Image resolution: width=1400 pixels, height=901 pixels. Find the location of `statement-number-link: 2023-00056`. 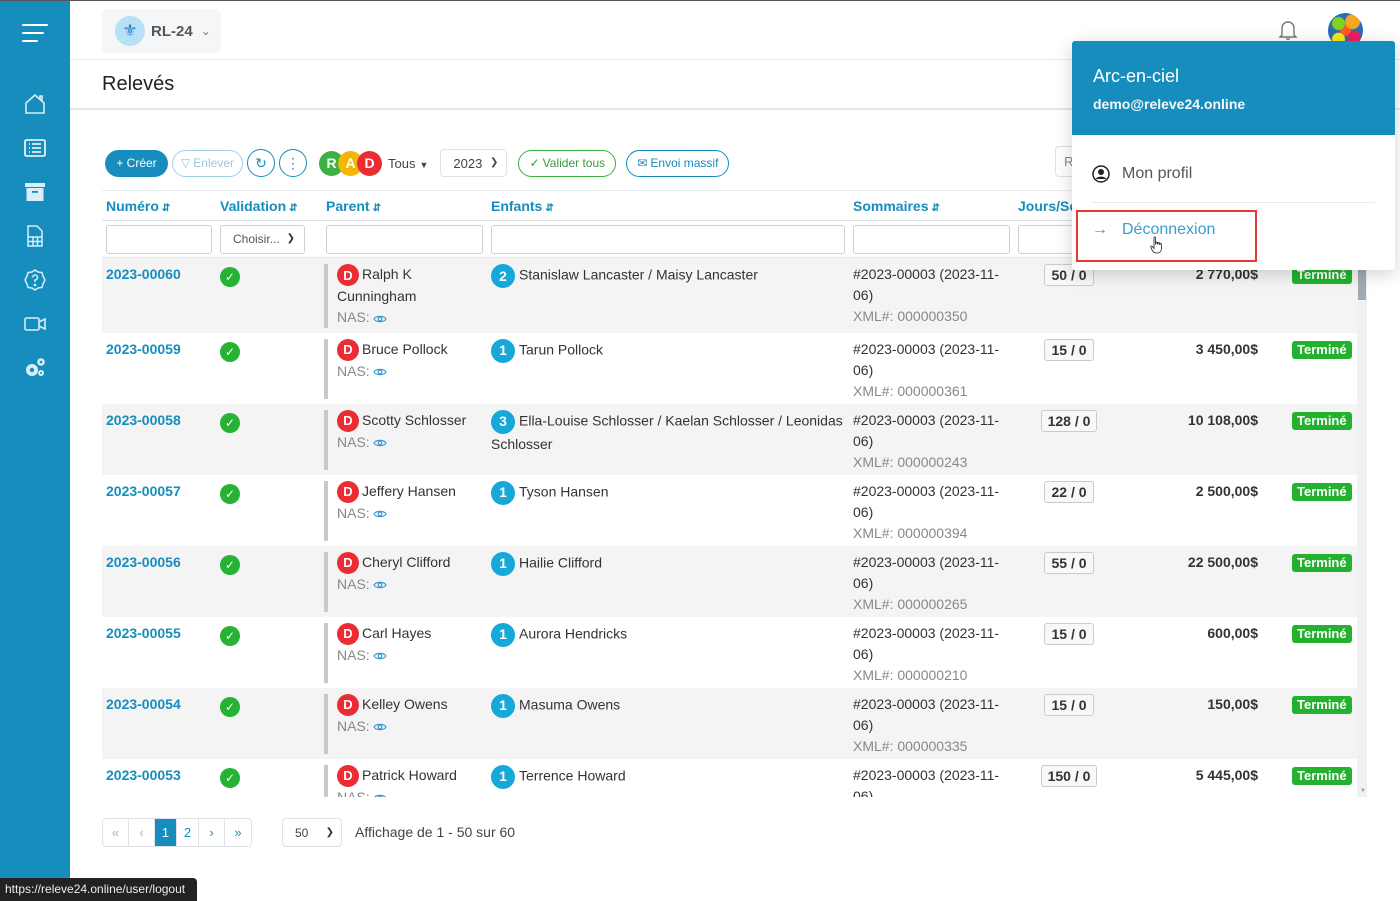

statement-number-link: 2023-00056 is located at coordinates (143, 562).